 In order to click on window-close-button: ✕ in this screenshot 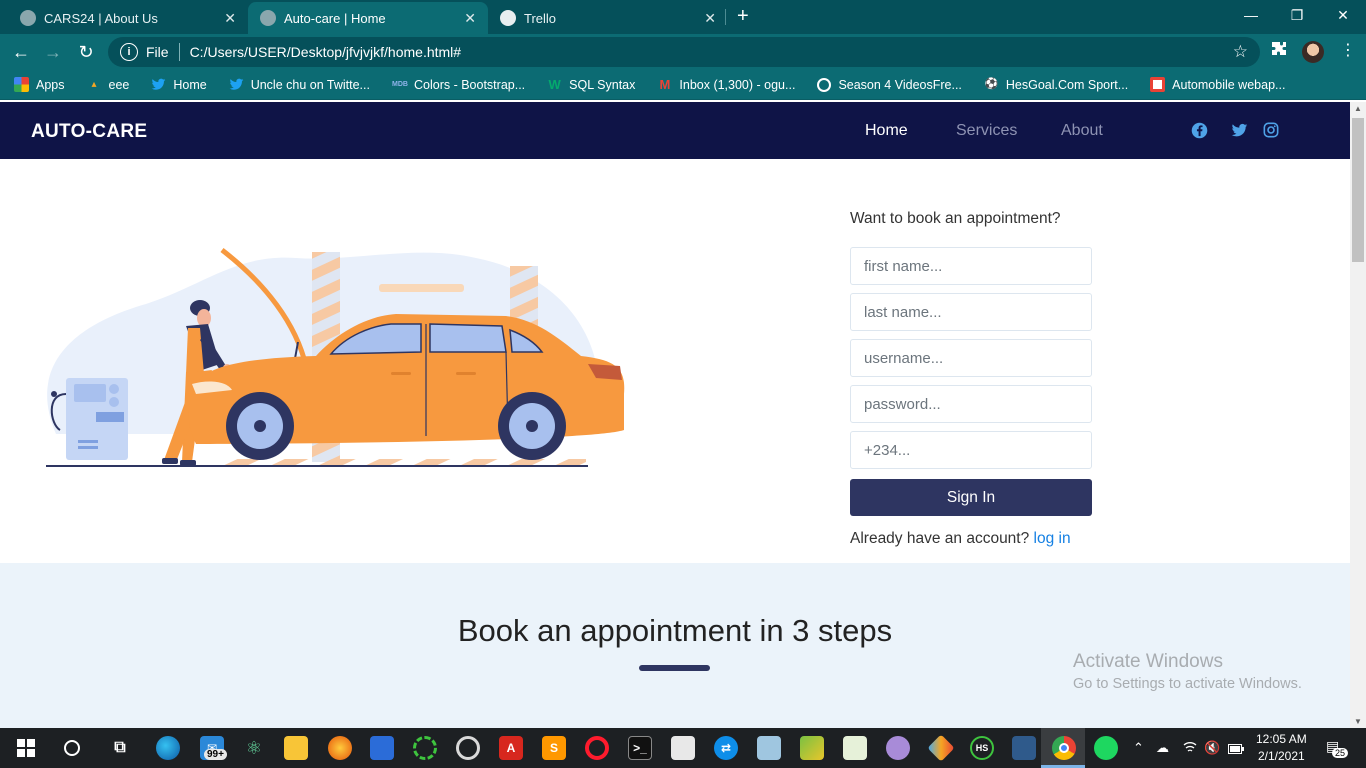, I will do `click(1343, 15)`.